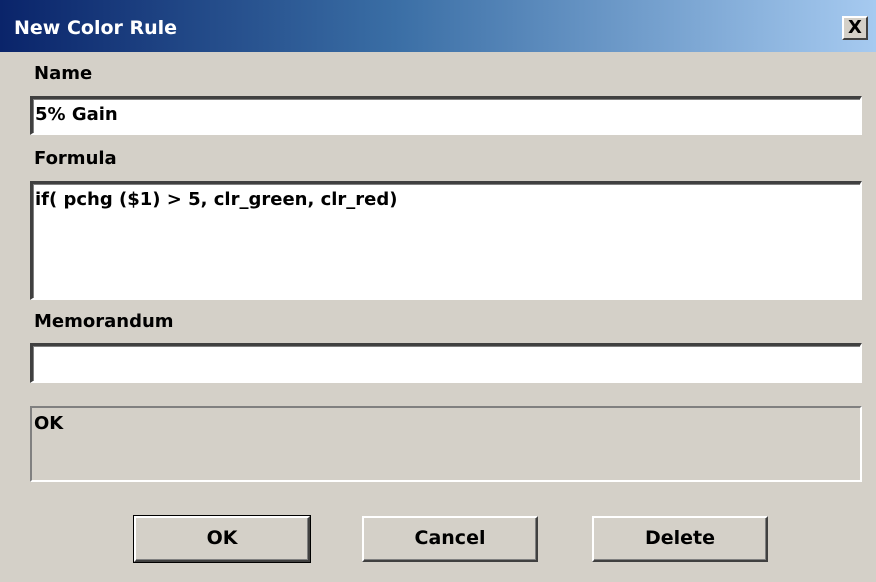 Image resolution: width=876 pixels, height=582 pixels. Describe the element at coordinates (75, 158) in the screenshot. I see `formula-label: Formula` at that location.